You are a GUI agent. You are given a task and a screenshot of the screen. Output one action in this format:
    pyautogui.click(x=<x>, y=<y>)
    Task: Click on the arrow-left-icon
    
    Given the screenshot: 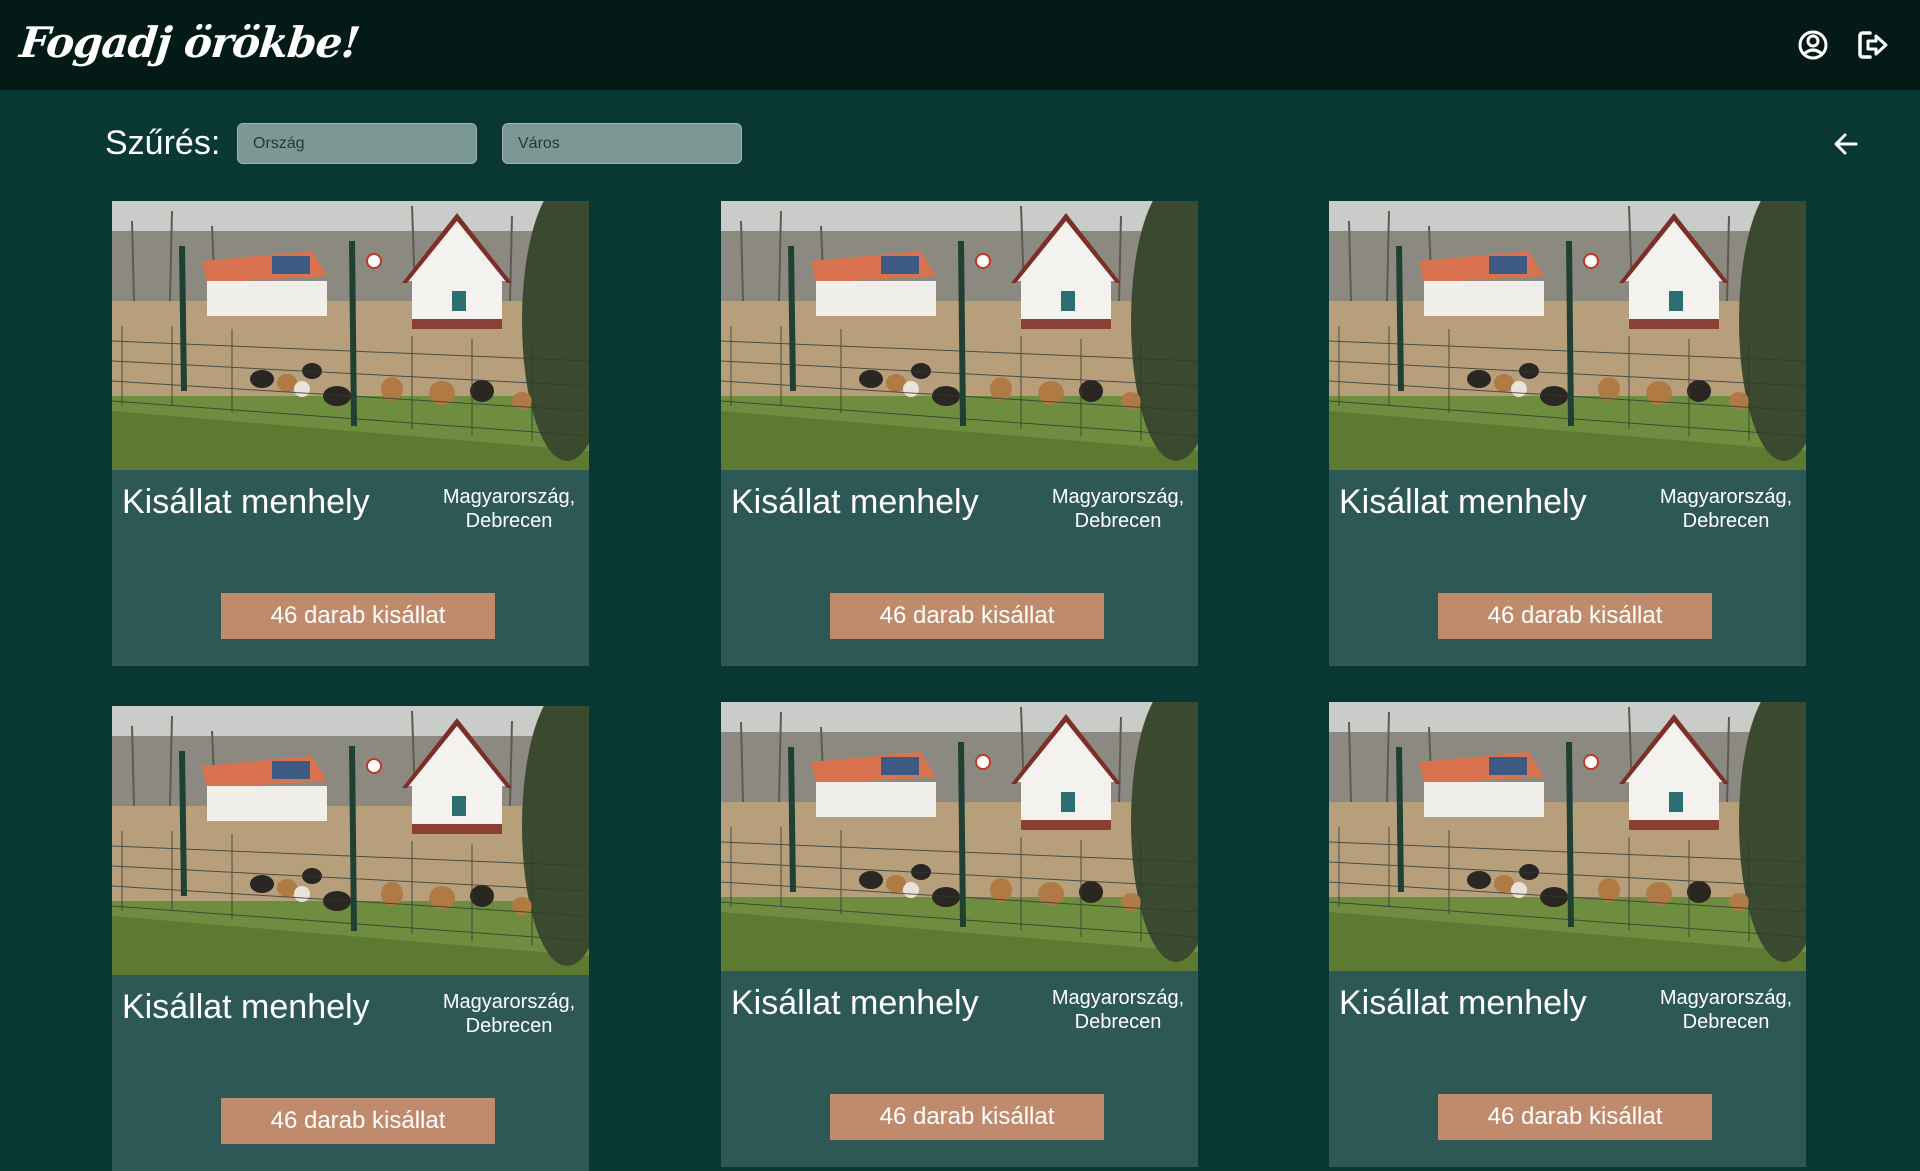 What is the action you would take?
    pyautogui.click(x=1846, y=144)
    